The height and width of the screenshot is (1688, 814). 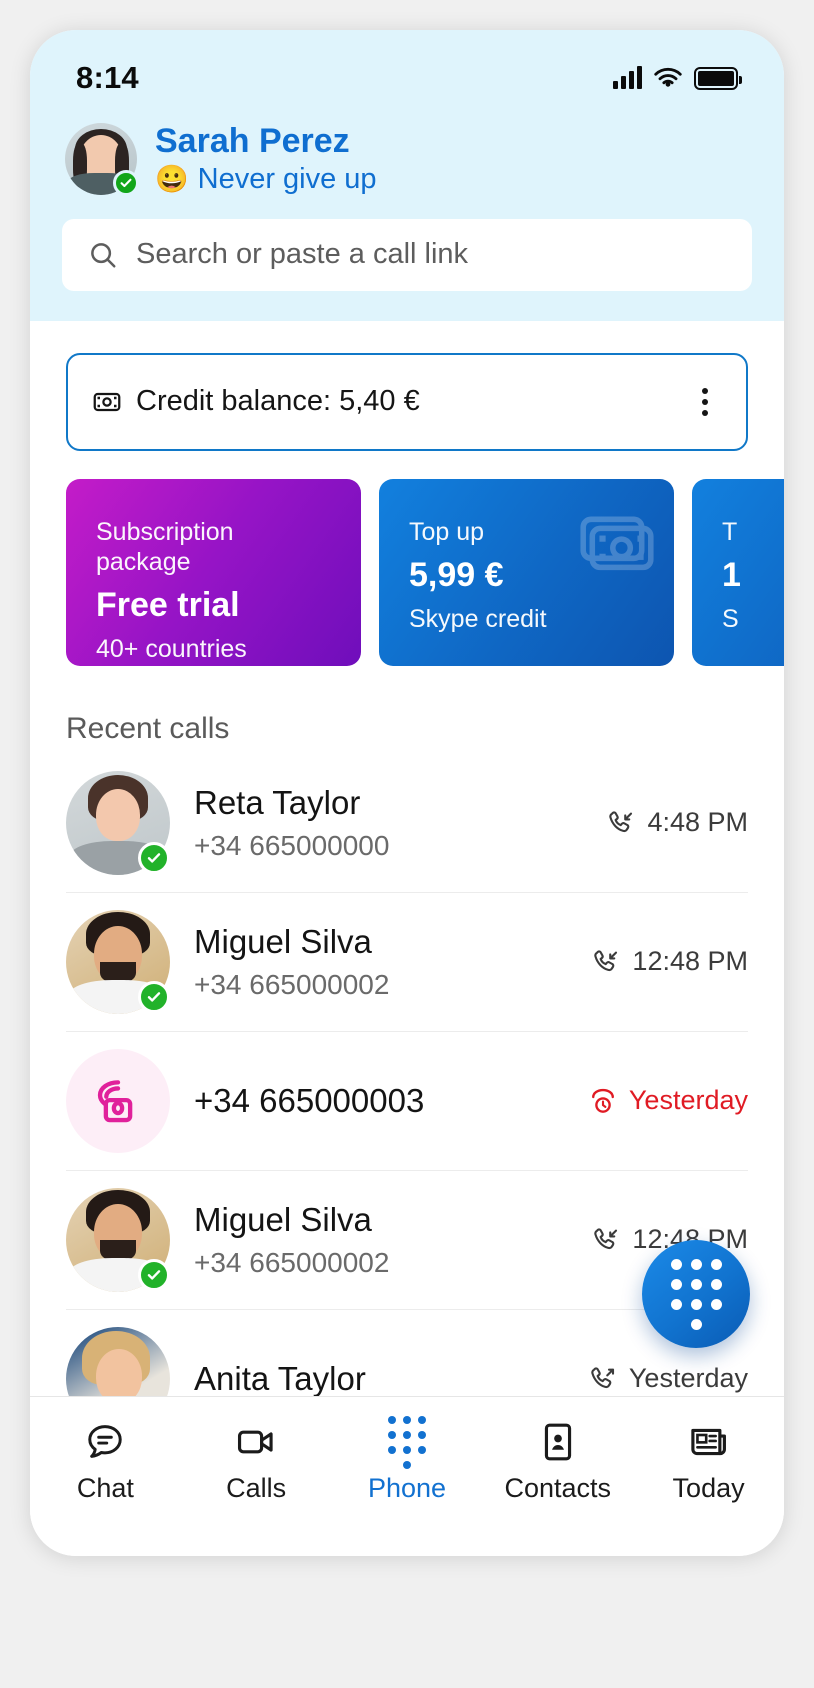 I want to click on promo-title: Free trial, so click(x=168, y=604).